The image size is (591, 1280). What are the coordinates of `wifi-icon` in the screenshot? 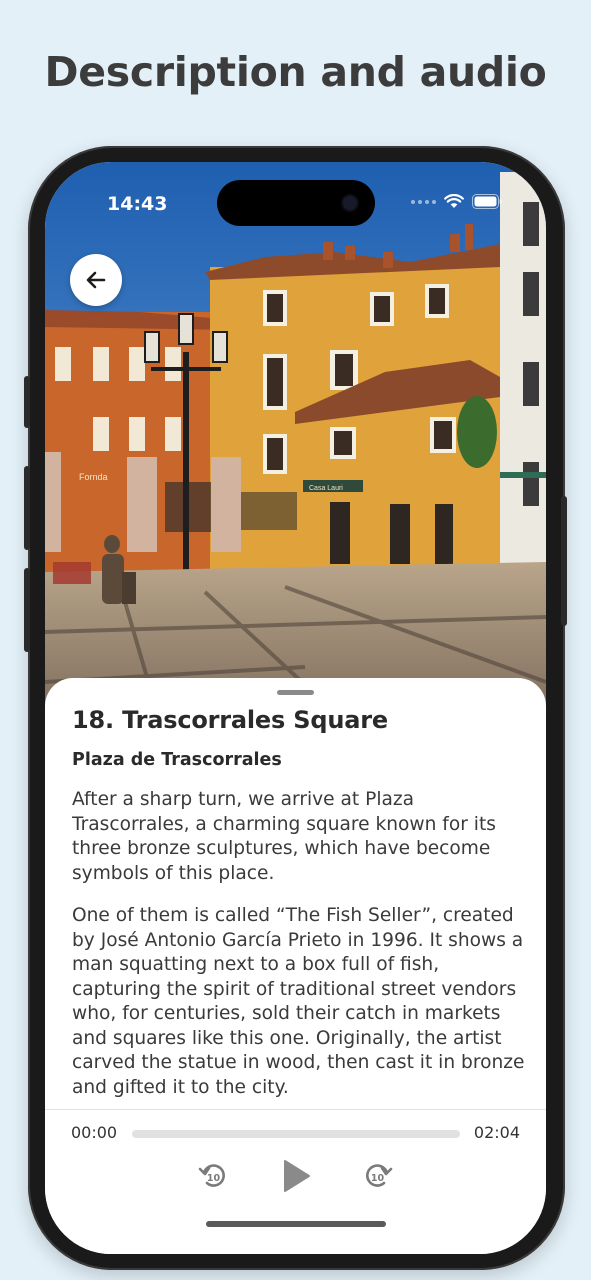 It's located at (454, 201).